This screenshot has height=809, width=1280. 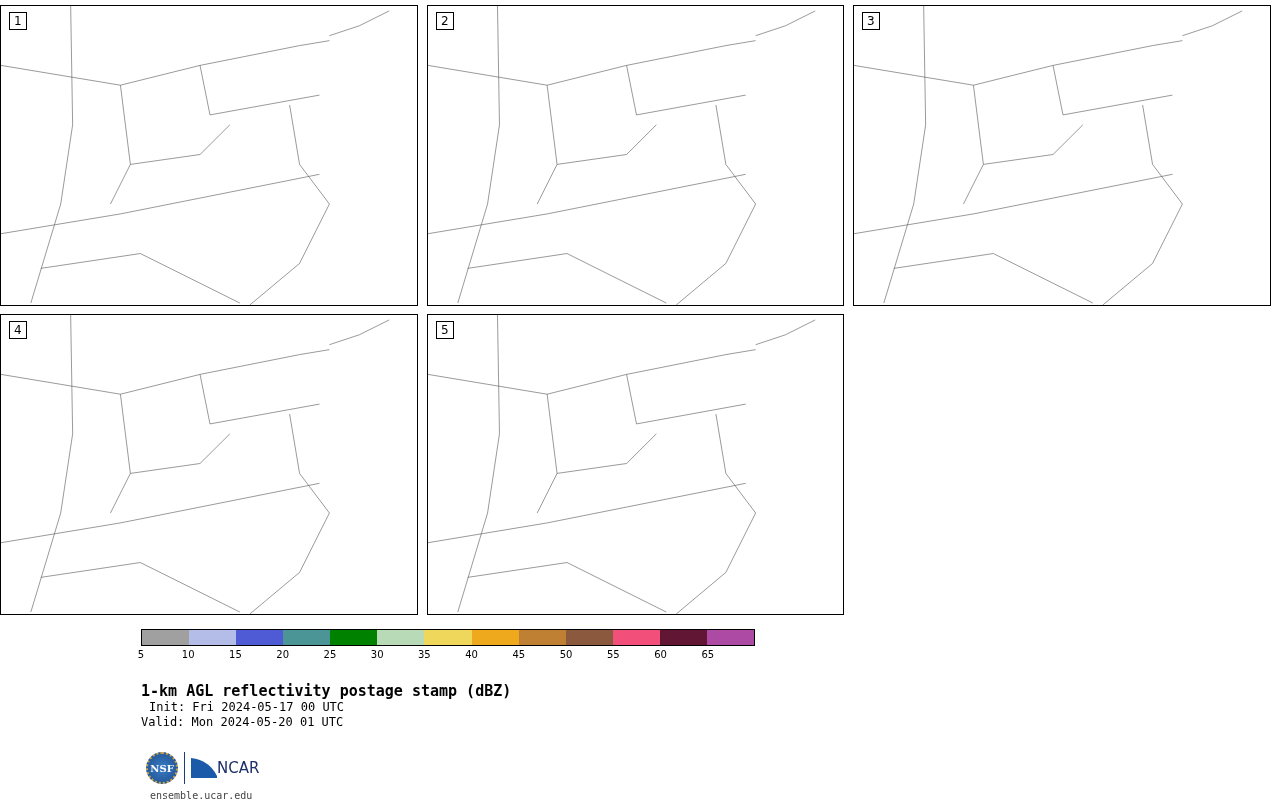 What do you see at coordinates (204, 768) in the screenshot?
I see `swoosh-icon` at bounding box center [204, 768].